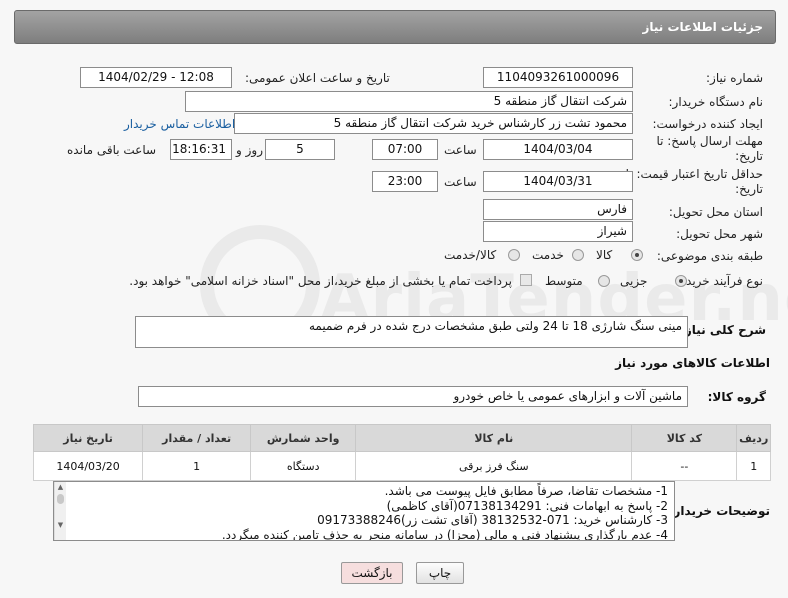  What do you see at coordinates (409, 101) in the screenshot?
I see `buyer-org-field: شرکت انتقال گاز منطقه 5` at bounding box center [409, 101].